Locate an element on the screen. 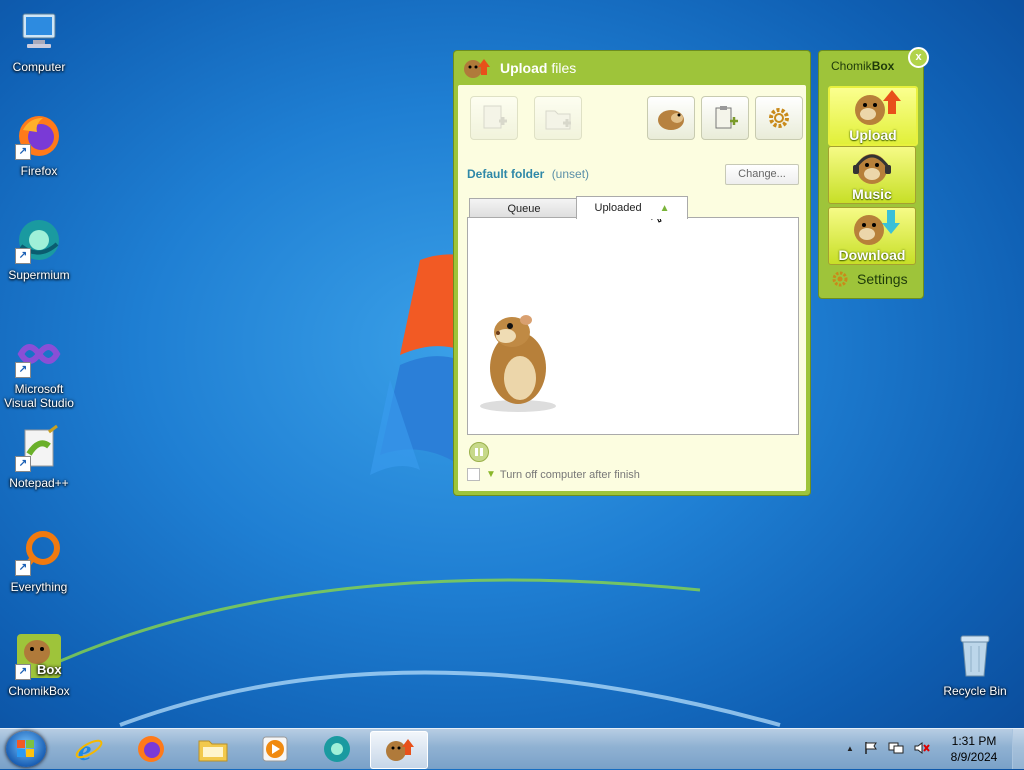  hamster-download-icon is located at coordinates (877, 227).